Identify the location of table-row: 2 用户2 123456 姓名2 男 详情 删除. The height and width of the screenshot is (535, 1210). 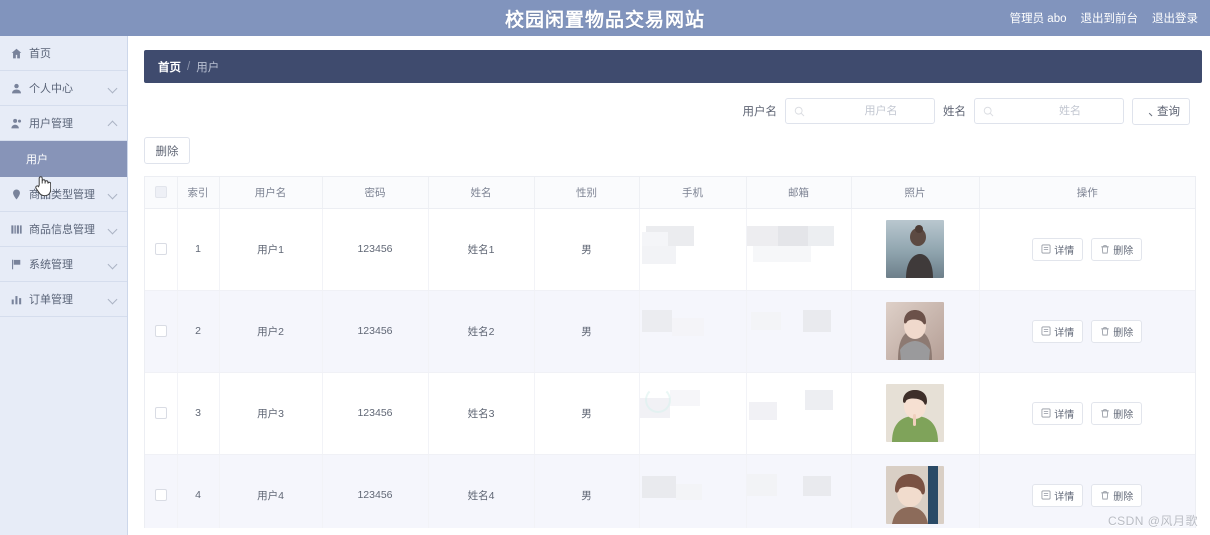
(670, 331).